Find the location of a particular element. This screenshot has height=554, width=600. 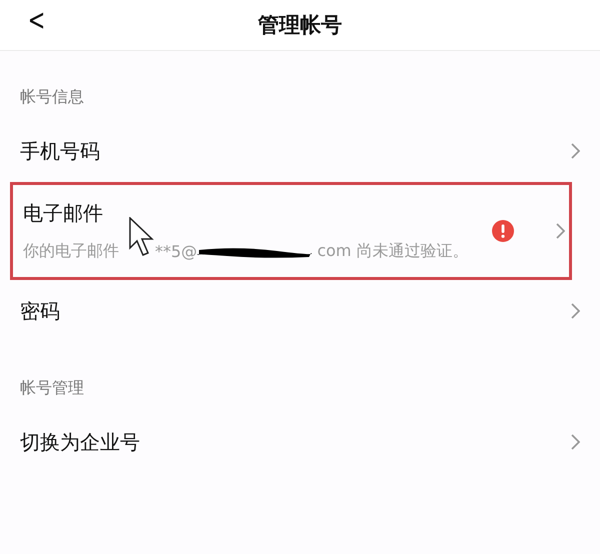

section-title: 帐号管理 is located at coordinates (52, 387).